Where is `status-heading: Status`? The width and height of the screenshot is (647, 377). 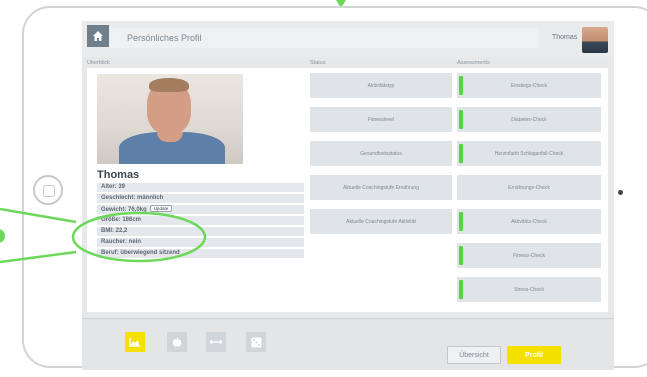 status-heading: Status is located at coordinates (318, 63).